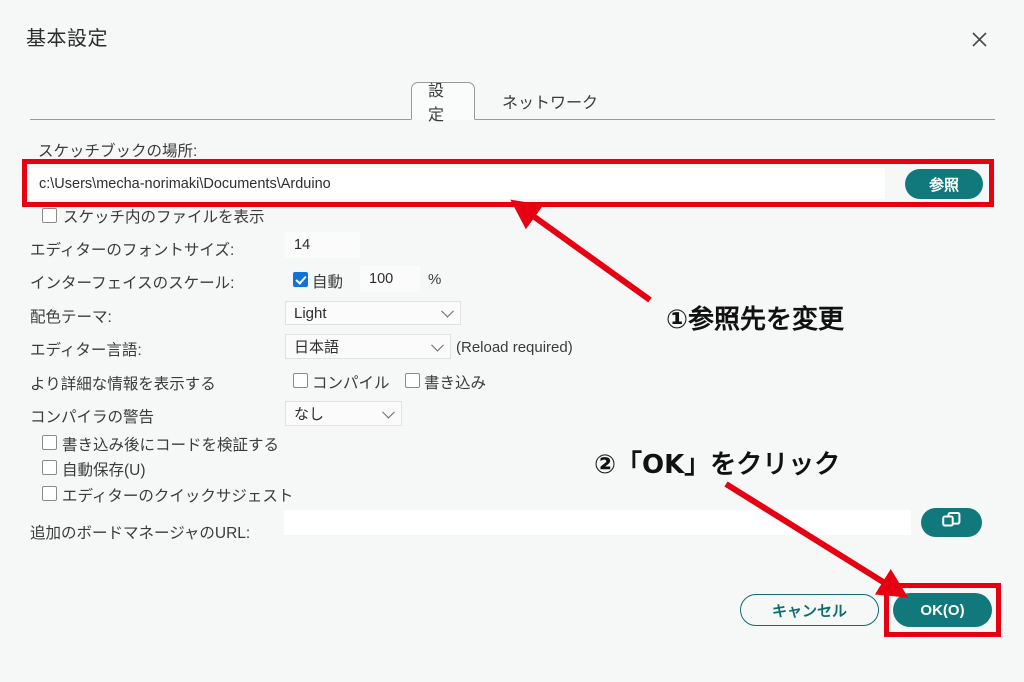  I want to click on board-manager-urls-edit-button, so click(951, 522).